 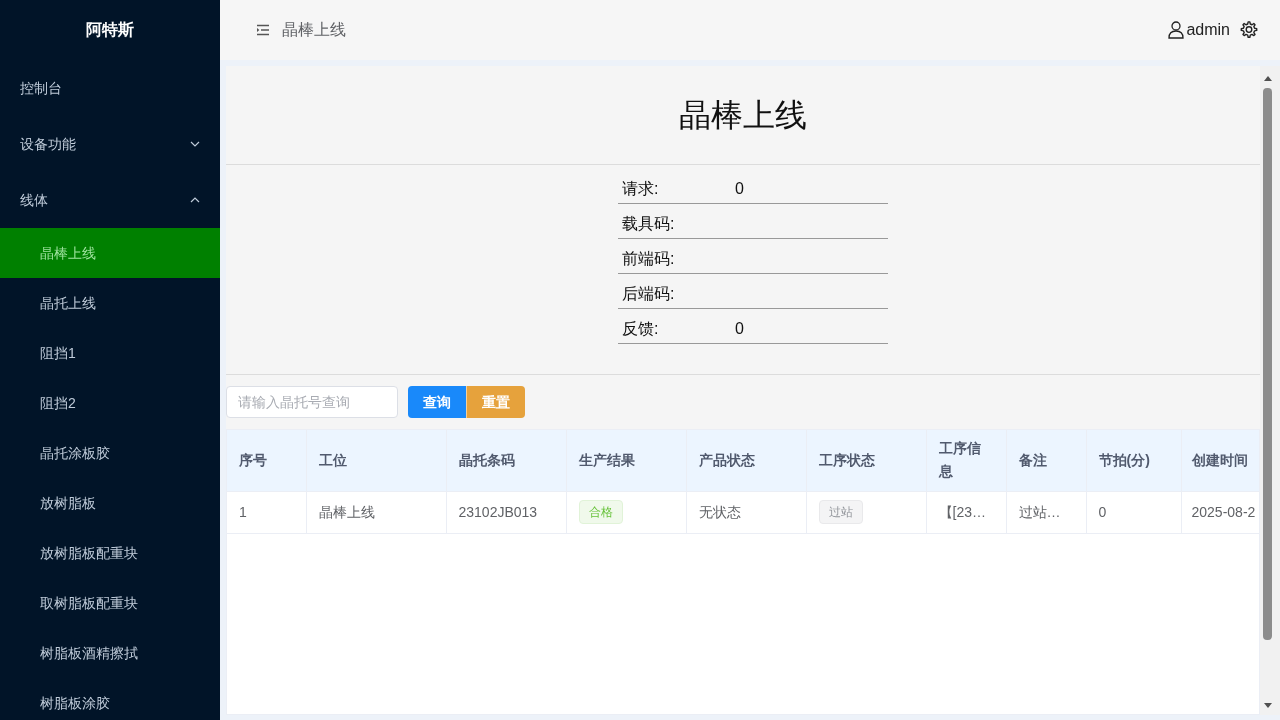 I want to click on app-title: 阿特斯, so click(x=110, y=30).